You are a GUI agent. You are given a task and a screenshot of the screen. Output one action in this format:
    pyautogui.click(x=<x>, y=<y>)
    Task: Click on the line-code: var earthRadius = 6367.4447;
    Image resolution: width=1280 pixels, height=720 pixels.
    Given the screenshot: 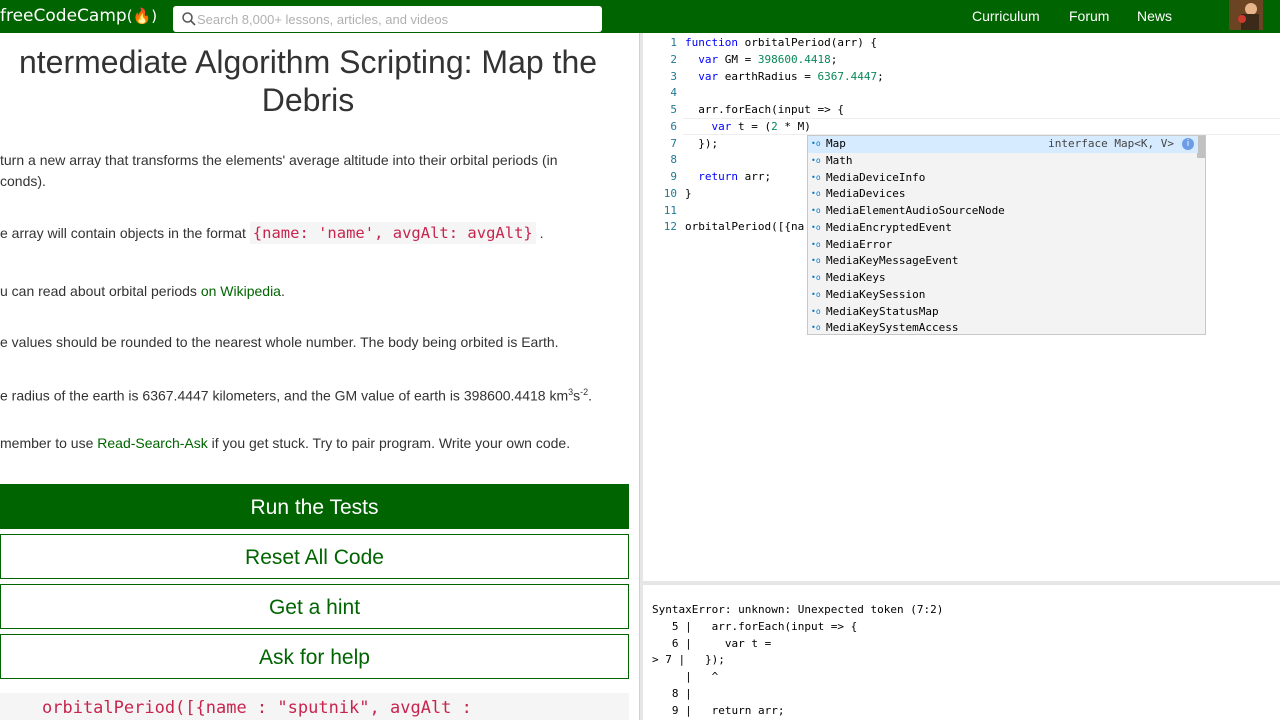 What is the action you would take?
    pyautogui.click(x=791, y=76)
    